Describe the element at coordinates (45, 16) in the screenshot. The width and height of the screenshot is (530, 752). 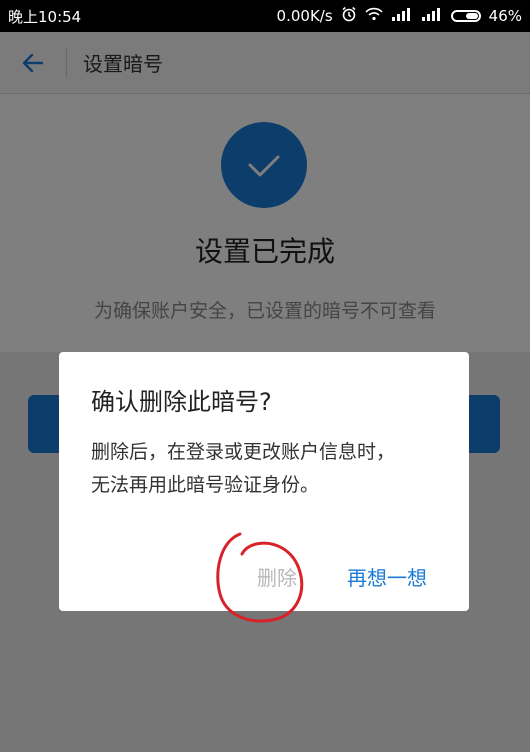
I see `status-time: 晚上10:54` at that location.